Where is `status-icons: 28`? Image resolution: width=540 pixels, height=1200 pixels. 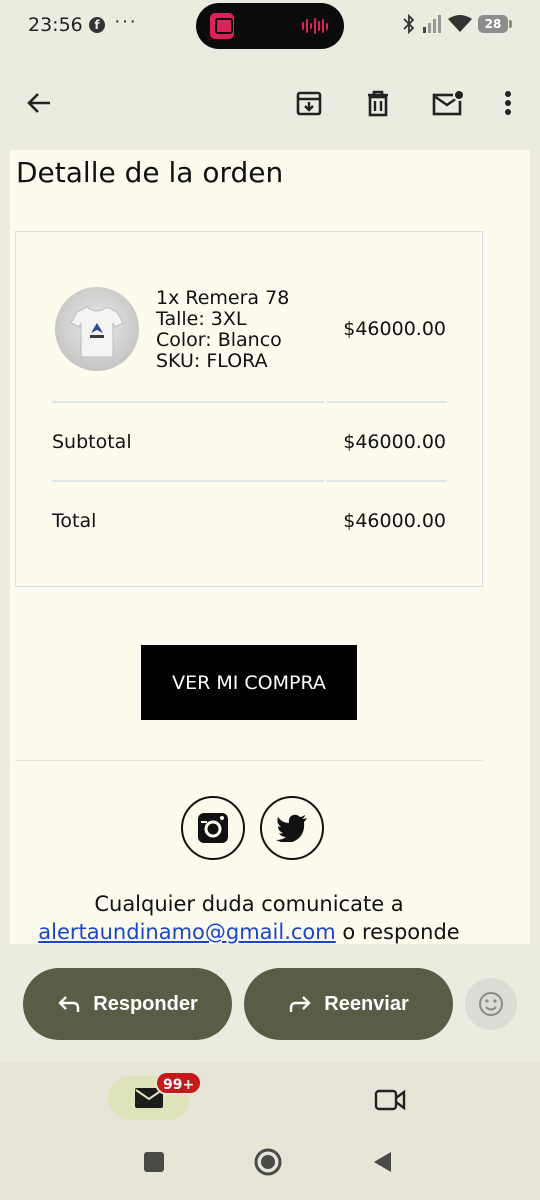 status-icons: 28 is located at coordinates (457, 24).